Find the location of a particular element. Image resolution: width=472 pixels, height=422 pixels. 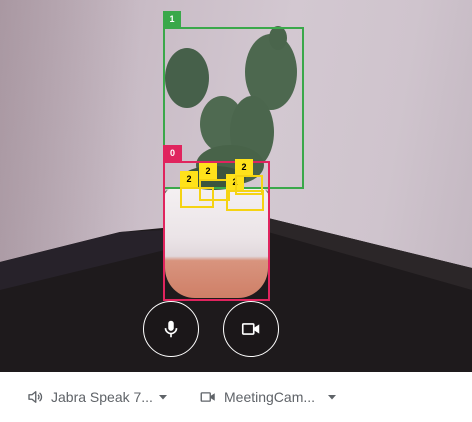

microphone-icon is located at coordinates (171, 329).